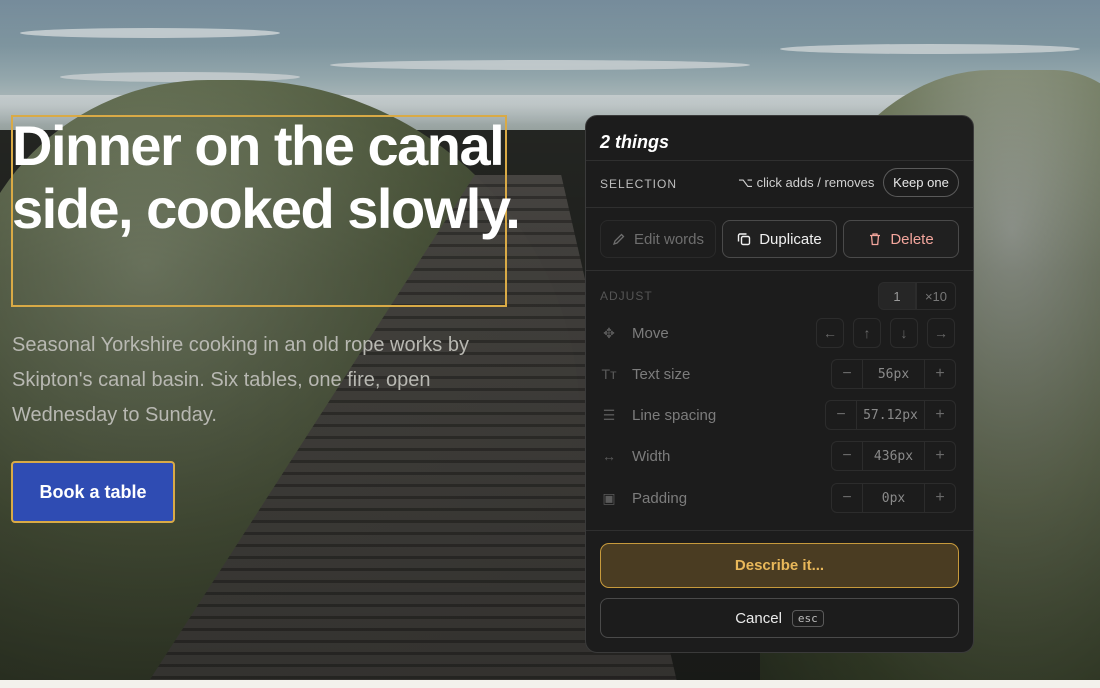 The height and width of the screenshot is (688, 1100). What do you see at coordinates (790, 239) in the screenshot?
I see `duplicate-label: Duplicate` at bounding box center [790, 239].